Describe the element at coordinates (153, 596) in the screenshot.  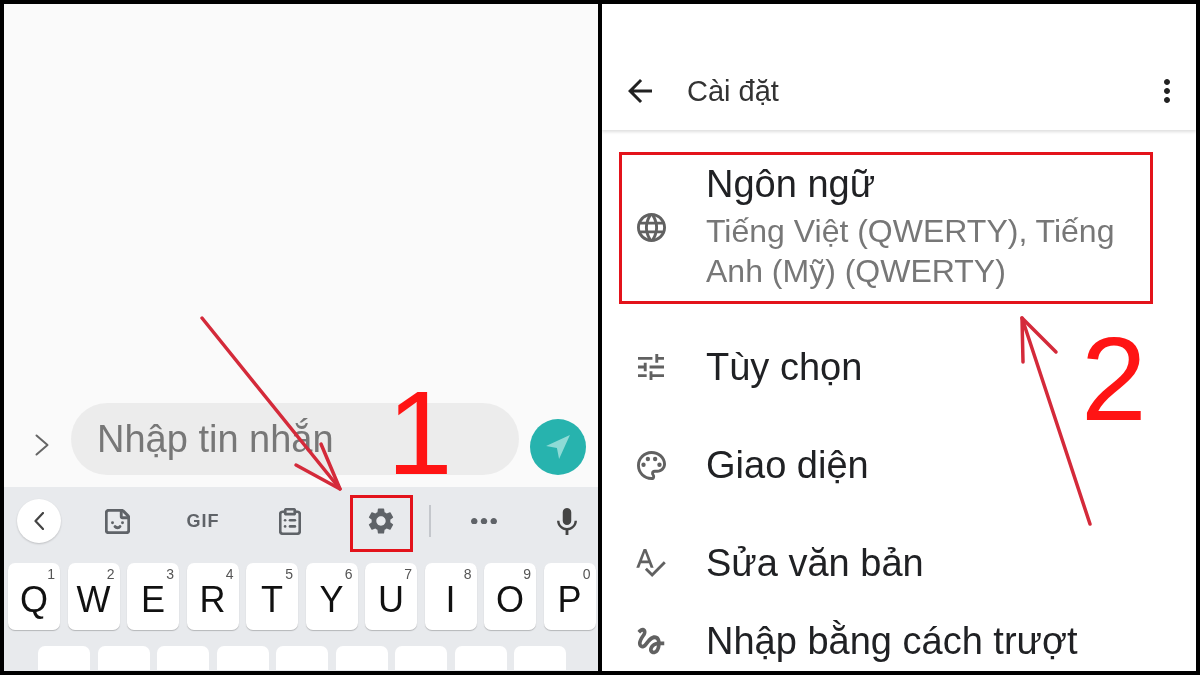
I see `keyboard-key: E 3` at that location.